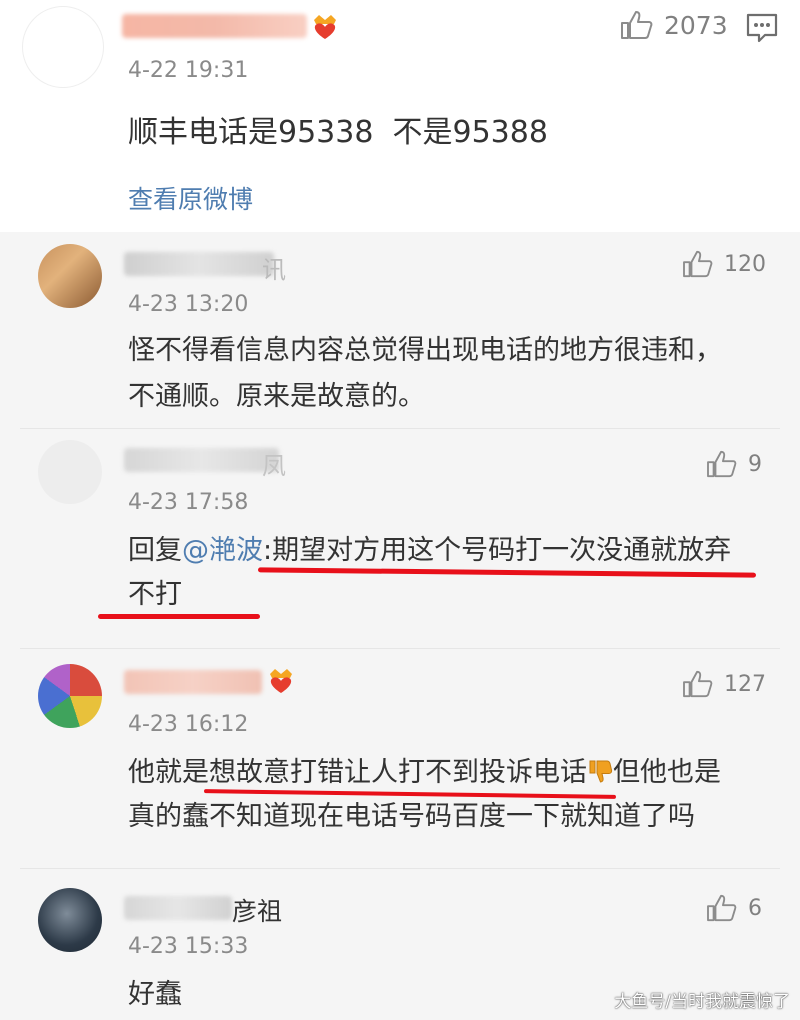  I want to click on comment-time: 4-23 15:33, so click(188, 946).